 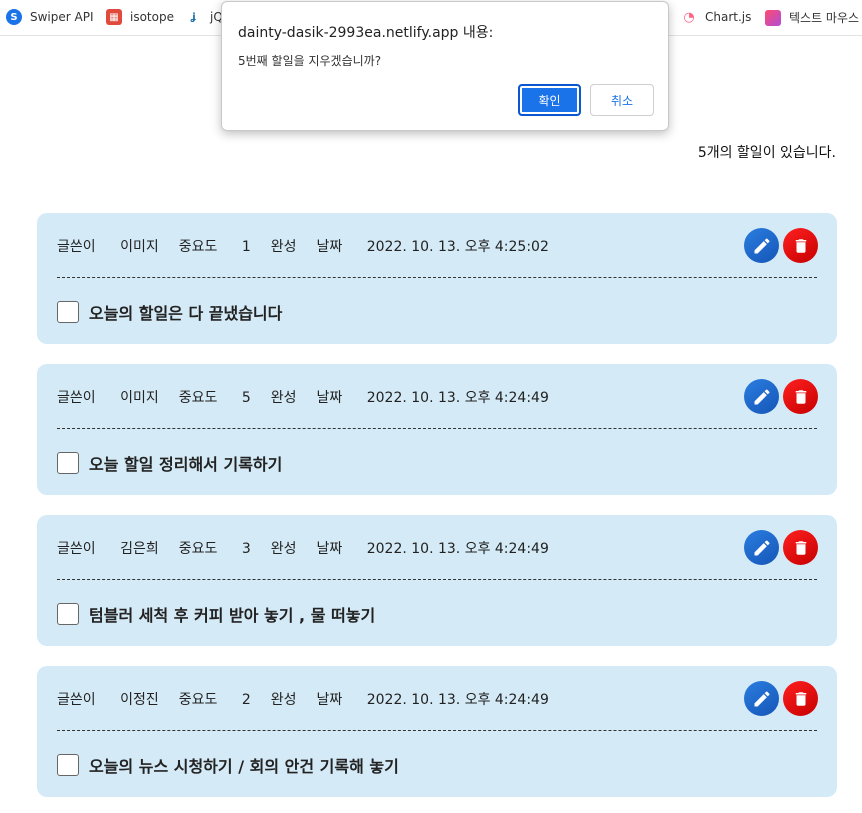 I want to click on todo-task: 오늘 할일 정리해서 기록하기, so click(x=169, y=463).